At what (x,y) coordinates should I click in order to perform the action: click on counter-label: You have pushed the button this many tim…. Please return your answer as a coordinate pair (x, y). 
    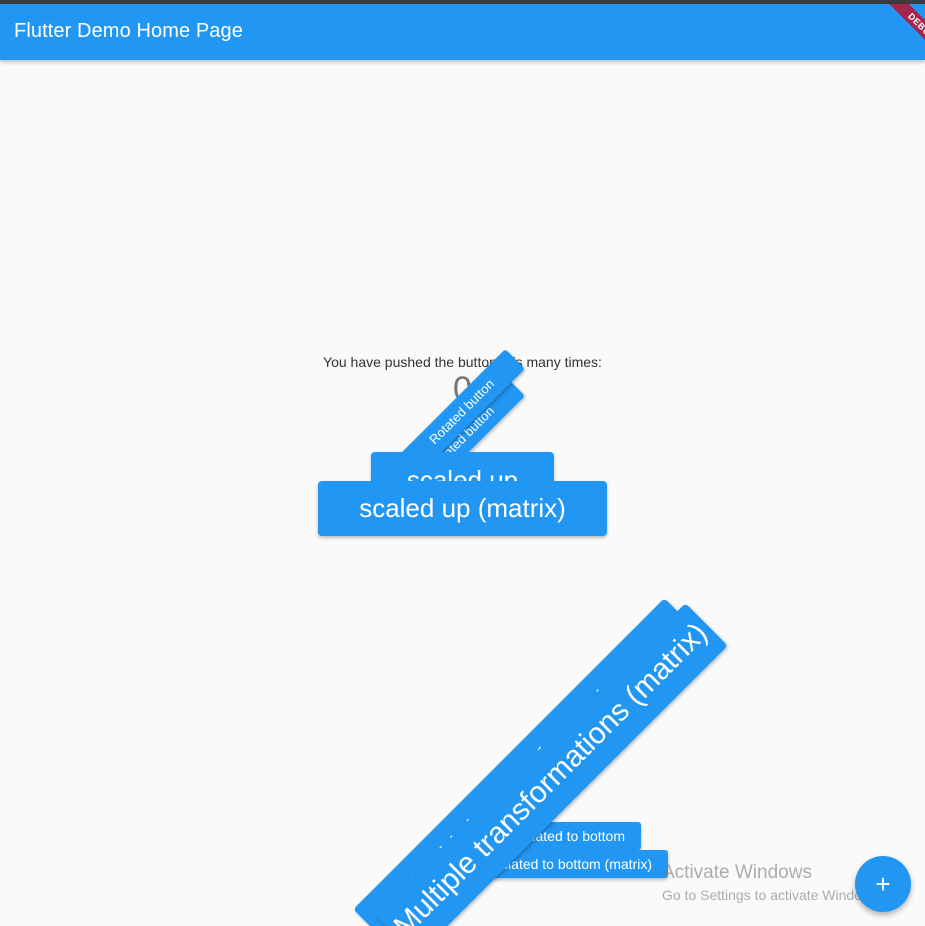
    Looking at the image, I should click on (462, 362).